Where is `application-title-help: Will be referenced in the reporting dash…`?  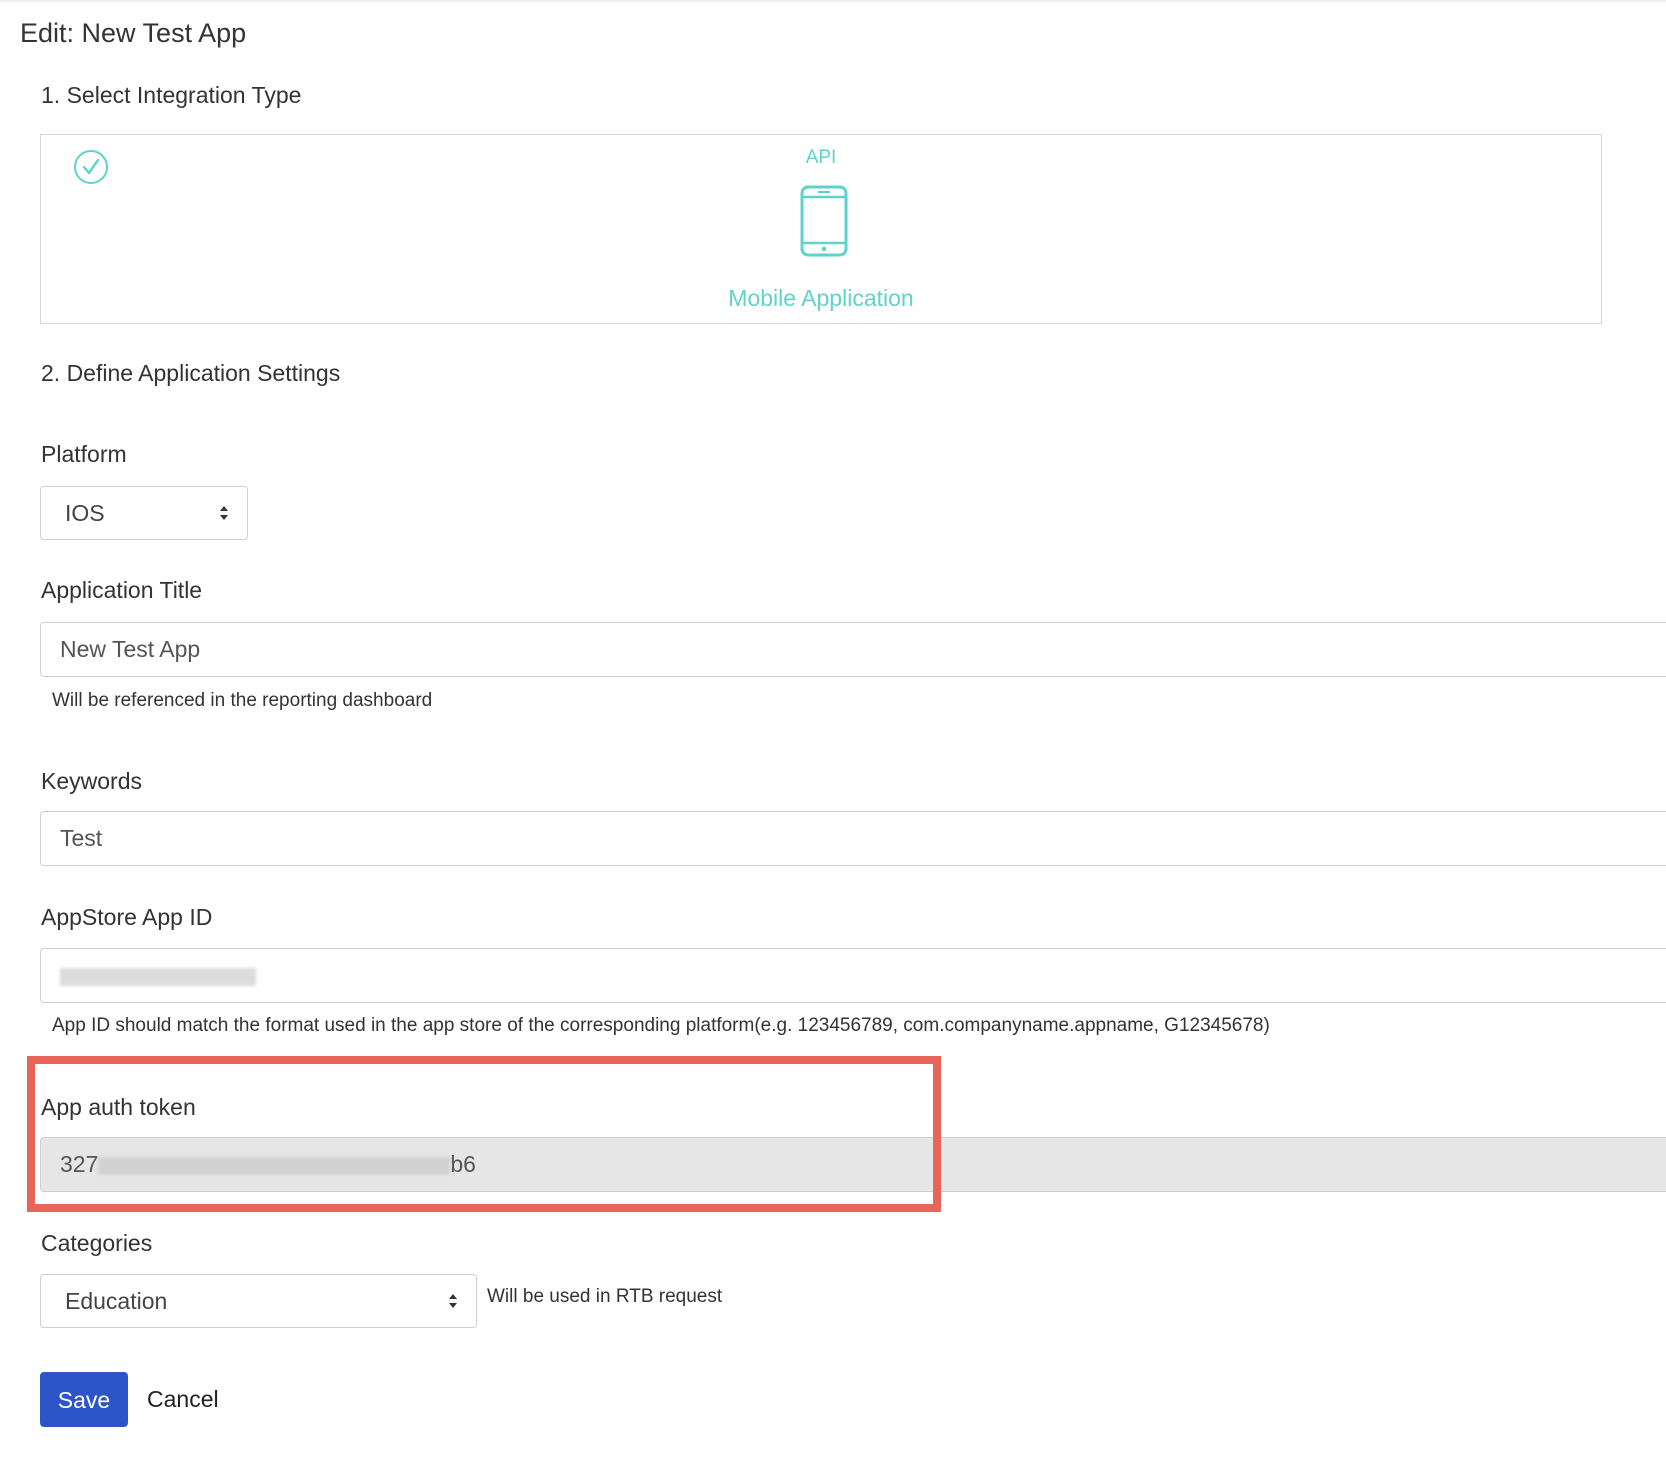
application-title-help: Will be referenced in the reporting dash… is located at coordinates (242, 700).